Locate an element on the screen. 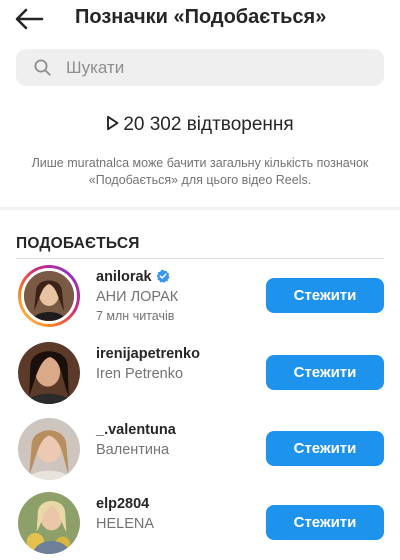 Image resolution: width=400 pixels, height=560 pixels. username-link: irenijapetrenko is located at coordinates (148, 354).